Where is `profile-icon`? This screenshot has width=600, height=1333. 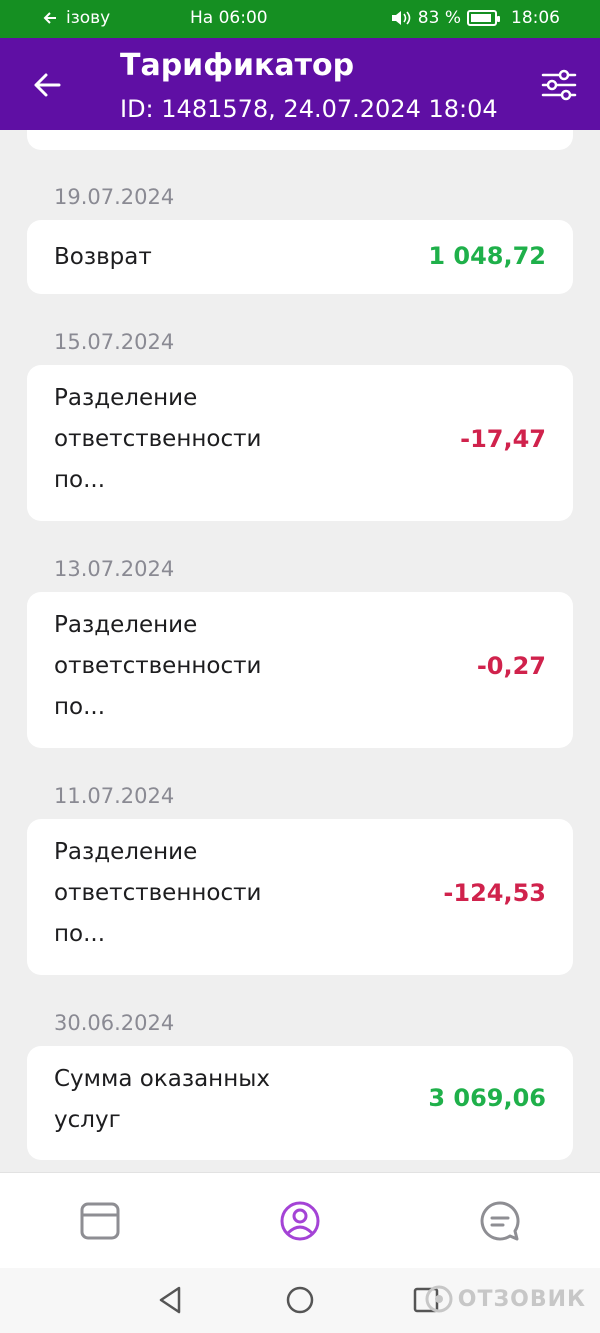 profile-icon is located at coordinates (300, 1221).